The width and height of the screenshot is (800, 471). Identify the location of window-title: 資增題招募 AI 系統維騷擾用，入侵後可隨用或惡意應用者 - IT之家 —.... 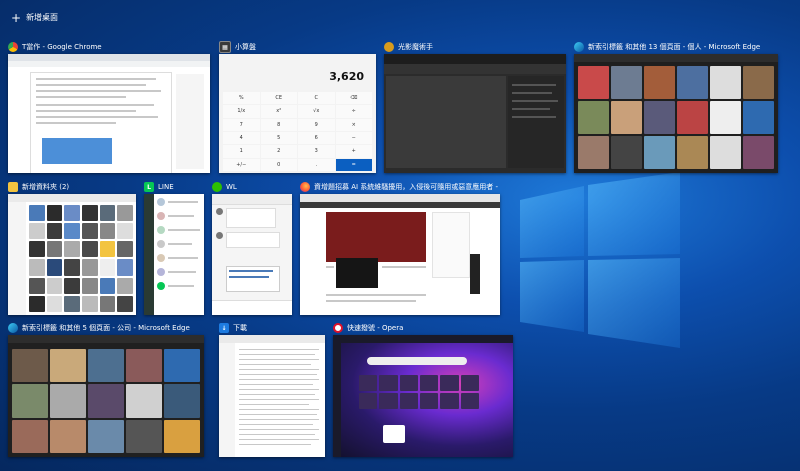
(407, 187).